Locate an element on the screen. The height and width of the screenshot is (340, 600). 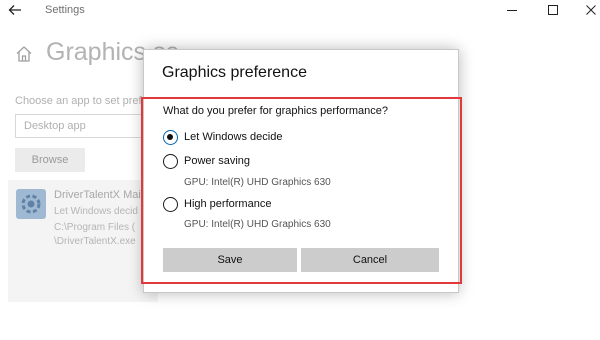
option-label-high-performance: High performance is located at coordinates (227, 204).